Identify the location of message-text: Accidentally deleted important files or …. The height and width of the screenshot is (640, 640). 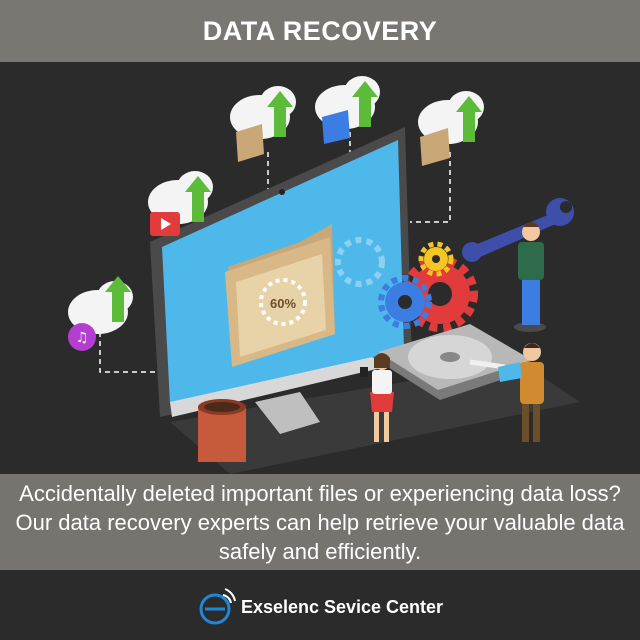
(320, 522).